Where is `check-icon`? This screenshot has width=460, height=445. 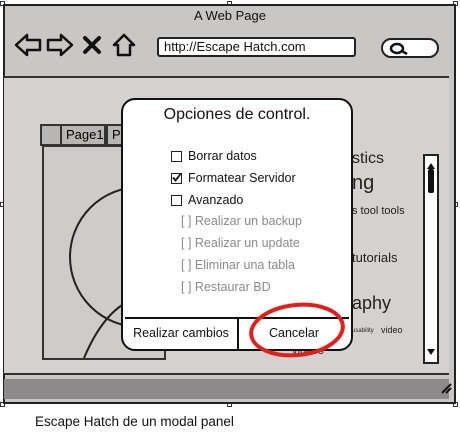
check-icon is located at coordinates (176, 177).